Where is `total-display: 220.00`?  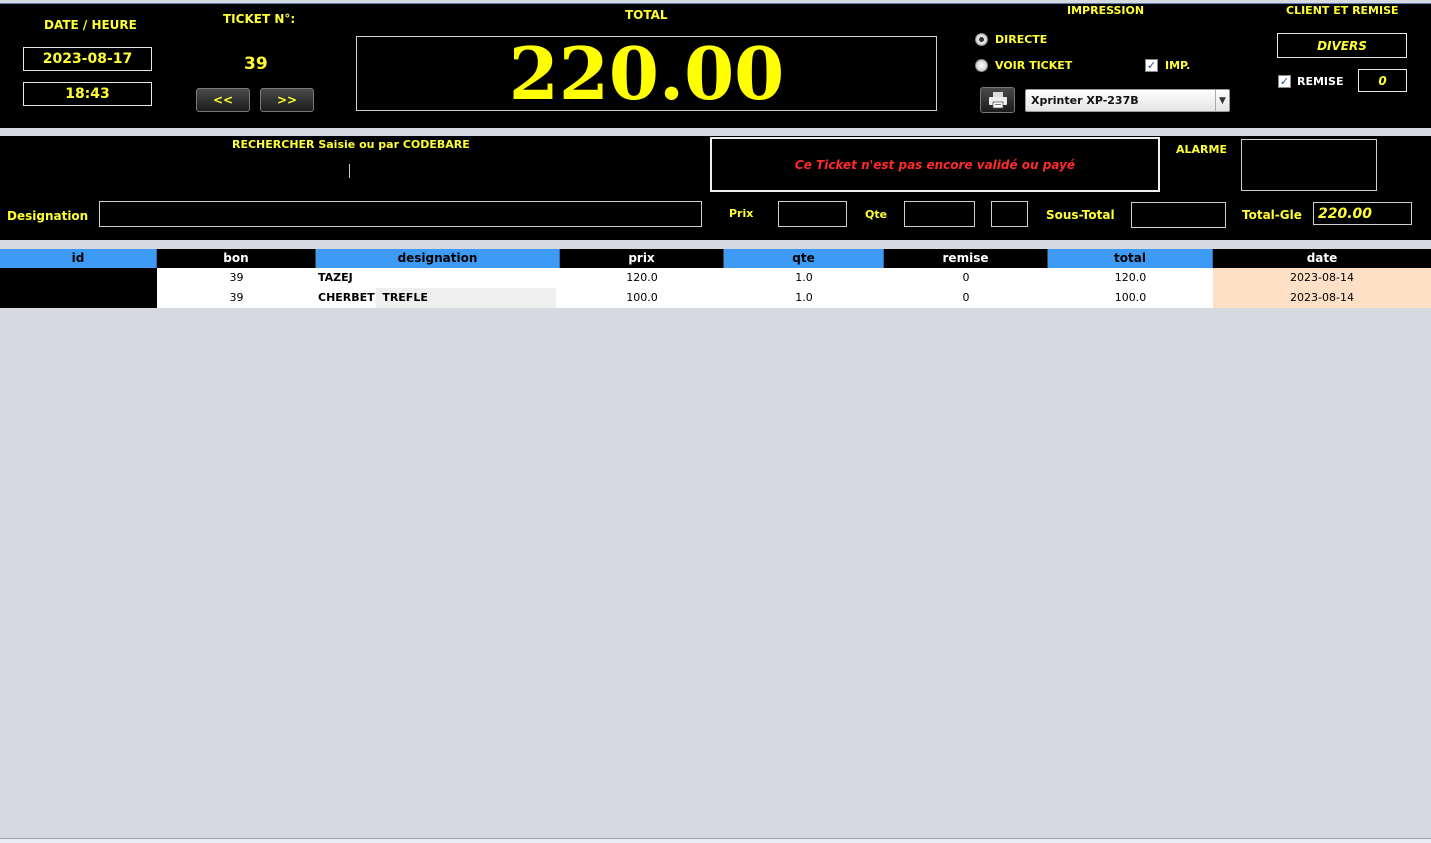 total-display: 220.00 is located at coordinates (646, 73).